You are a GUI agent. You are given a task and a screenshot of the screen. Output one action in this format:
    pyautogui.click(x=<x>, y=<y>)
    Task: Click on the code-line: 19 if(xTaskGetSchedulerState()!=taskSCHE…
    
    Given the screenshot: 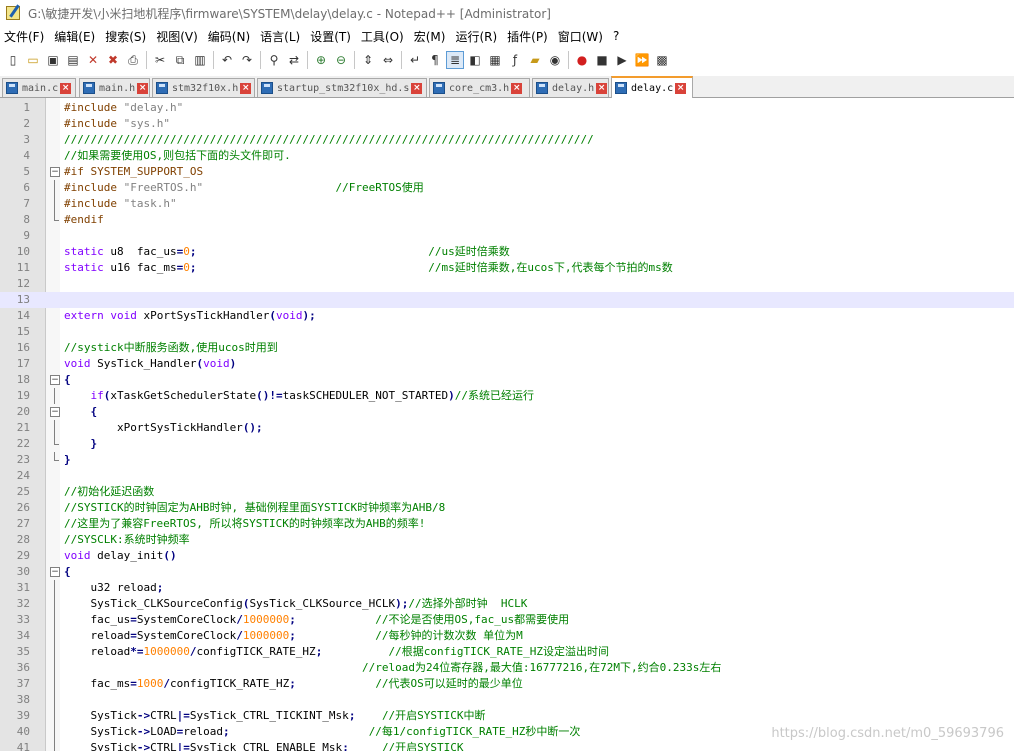 What is the action you would take?
    pyautogui.click(x=507, y=396)
    